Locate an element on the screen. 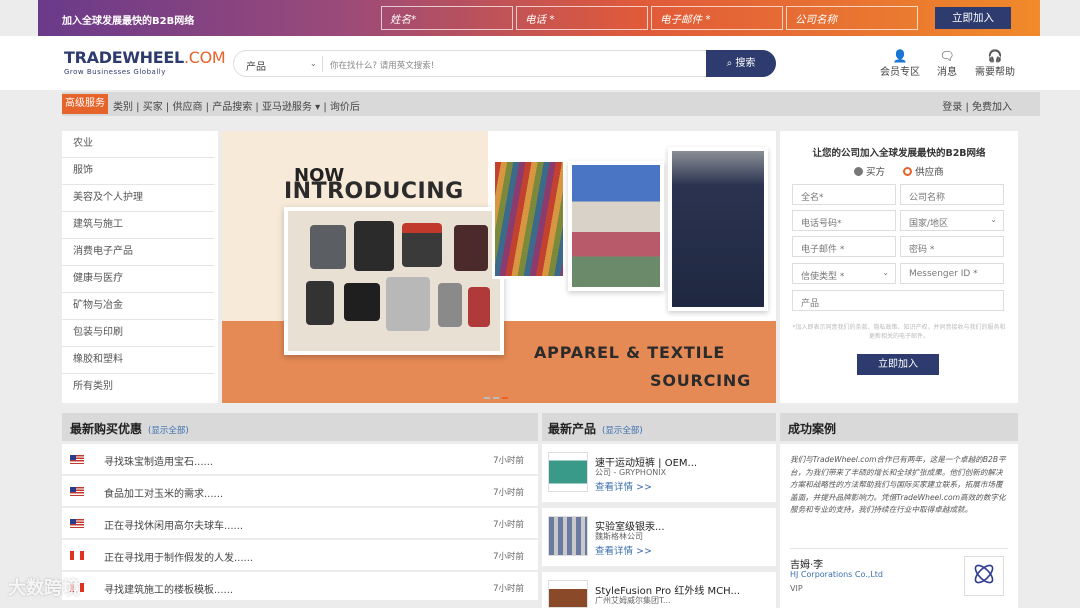 The width and height of the screenshot is (1080, 608). help-link: 🎧 需要帮助 is located at coordinates (995, 63).